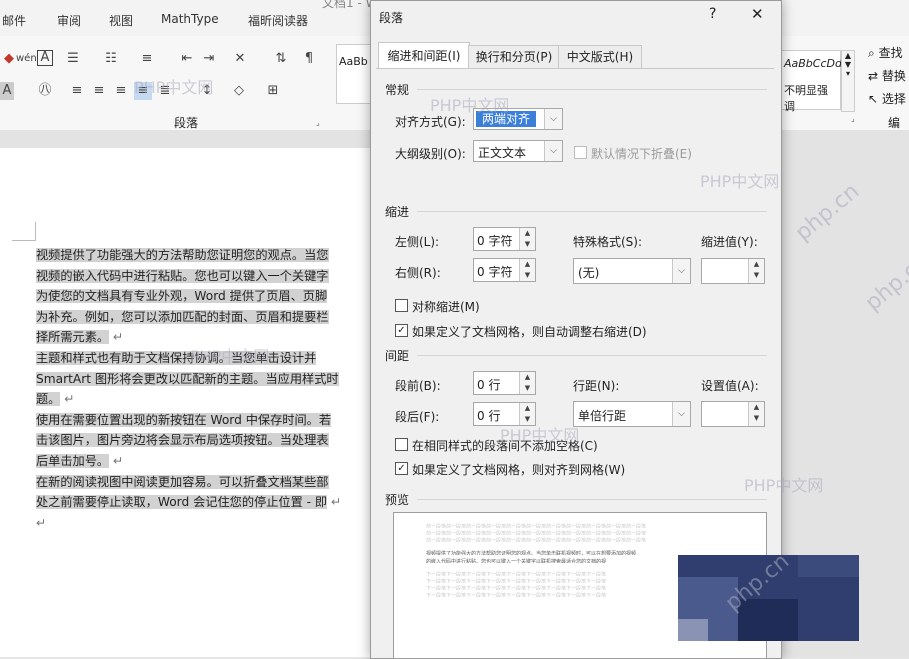 This screenshot has height=659, width=909. What do you see at coordinates (190, 19) in the screenshot?
I see `tab-mathtype: MathType` at bounding box center [190, 19].